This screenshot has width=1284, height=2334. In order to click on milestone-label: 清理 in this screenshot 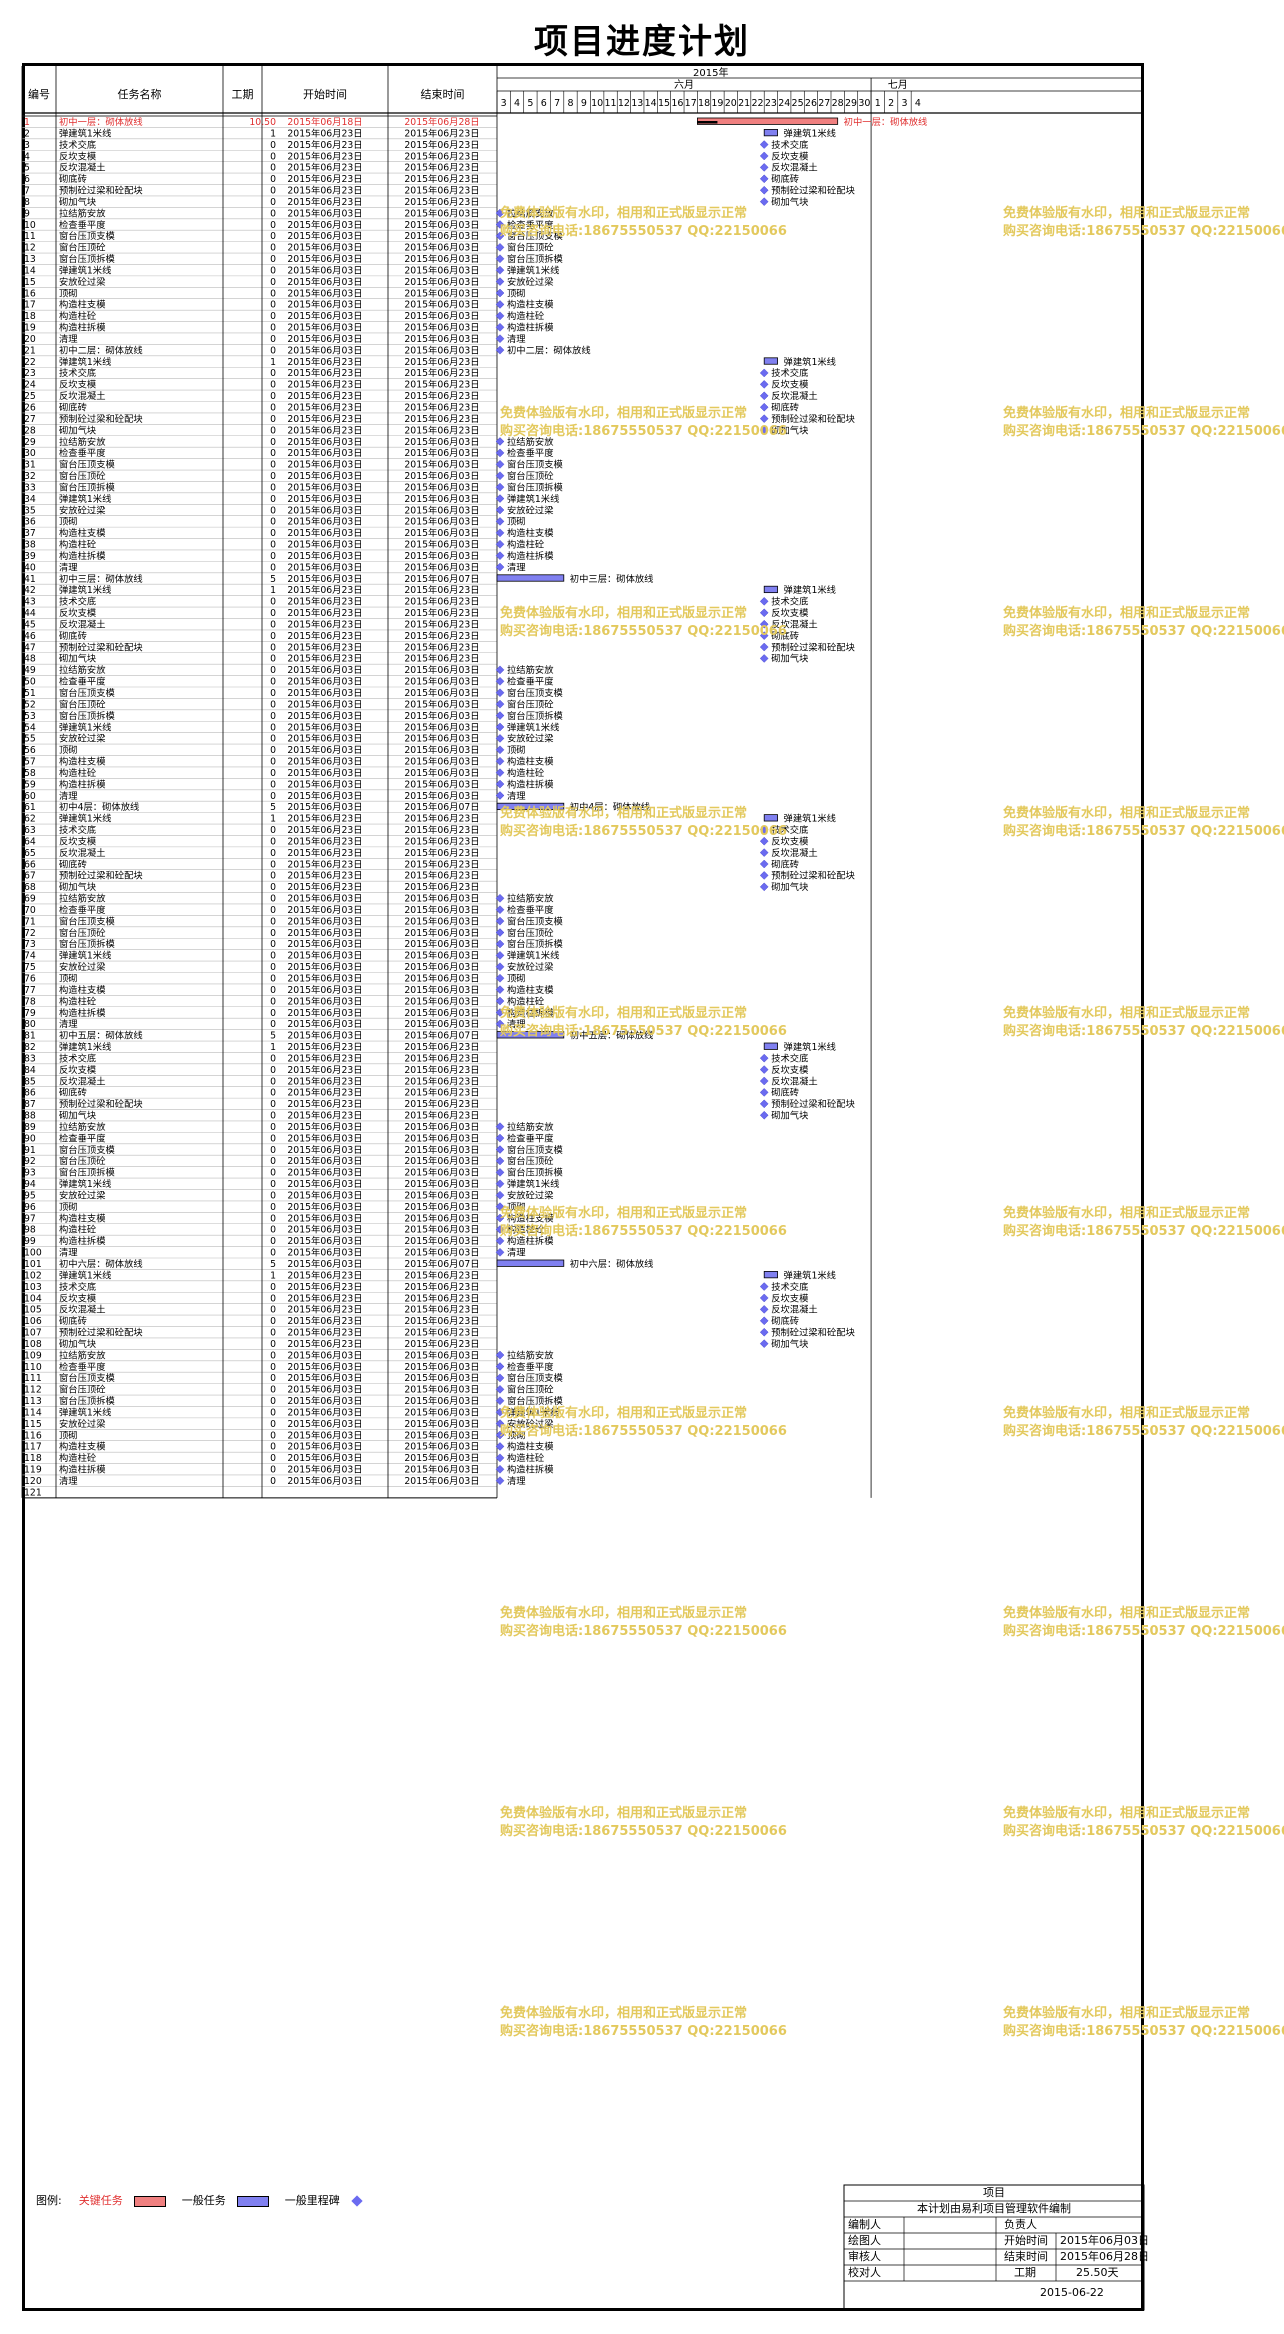, I will do `click(516, 1253)`.